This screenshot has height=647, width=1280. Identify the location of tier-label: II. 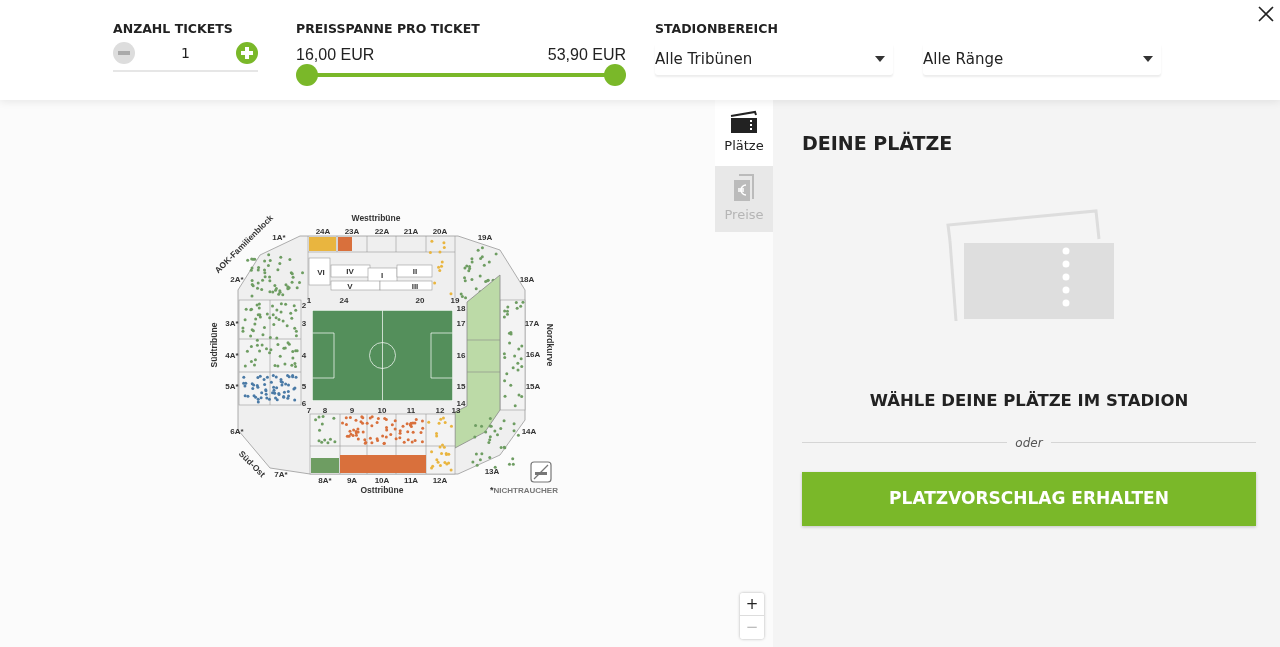
(415, 271).